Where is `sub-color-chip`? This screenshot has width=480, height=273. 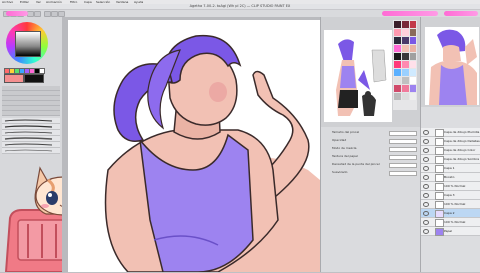 sub-color-chip is located at coordinates (34, 78).